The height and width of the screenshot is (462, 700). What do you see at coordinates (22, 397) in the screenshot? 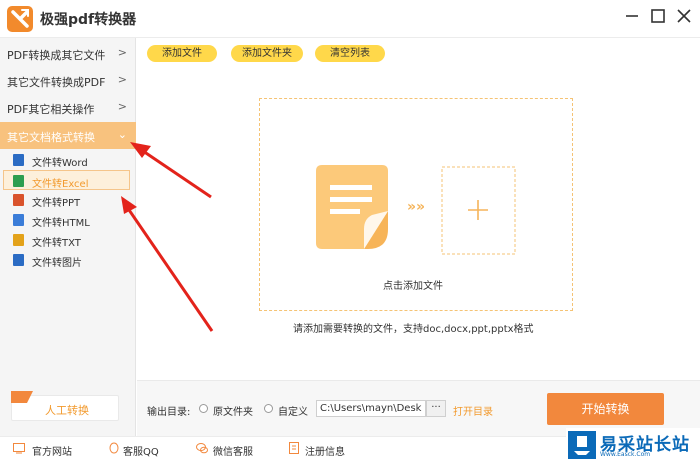
I see `hot-badge-icon` at bounding box center [22, 397].